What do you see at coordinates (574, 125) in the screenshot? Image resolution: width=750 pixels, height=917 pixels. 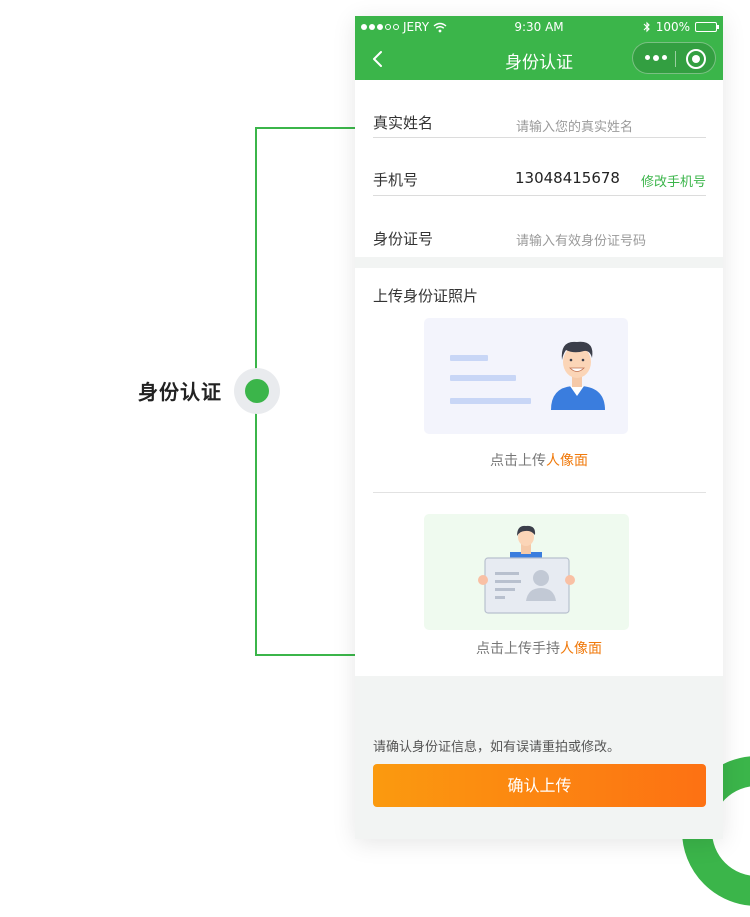 I see `name-input: 请输入您的真实姓名` at bounding box center [574, 125].